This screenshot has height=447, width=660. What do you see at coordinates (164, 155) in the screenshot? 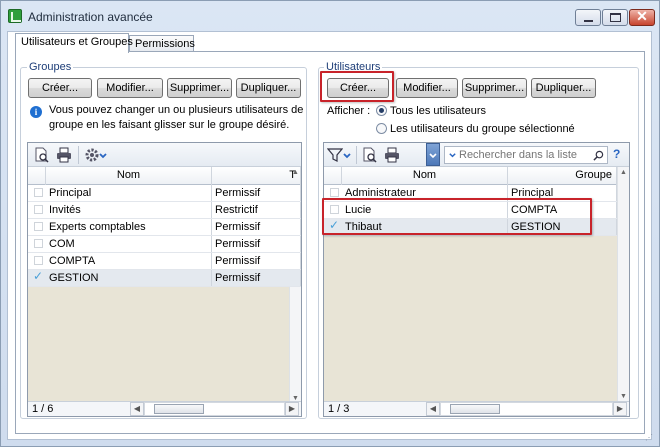
I see `groups-toolbar` at bounding box center [164, 155].